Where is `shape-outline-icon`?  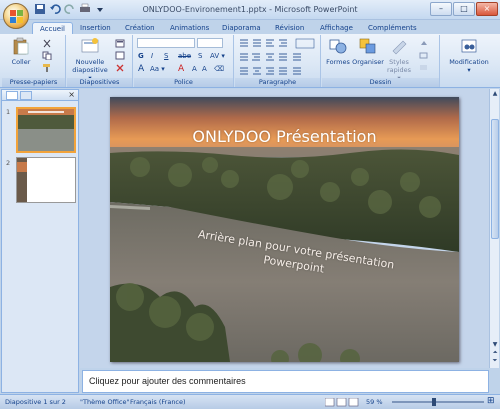
shape-outline-icon is located at coordinates (424, 55).